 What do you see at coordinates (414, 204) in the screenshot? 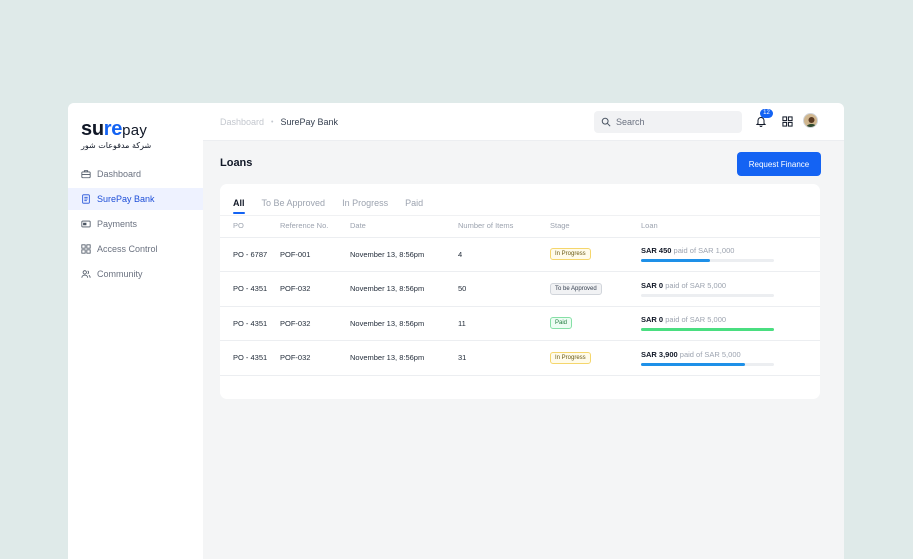
I see `tab-paid: Paid` at bounding box center [414, 204].